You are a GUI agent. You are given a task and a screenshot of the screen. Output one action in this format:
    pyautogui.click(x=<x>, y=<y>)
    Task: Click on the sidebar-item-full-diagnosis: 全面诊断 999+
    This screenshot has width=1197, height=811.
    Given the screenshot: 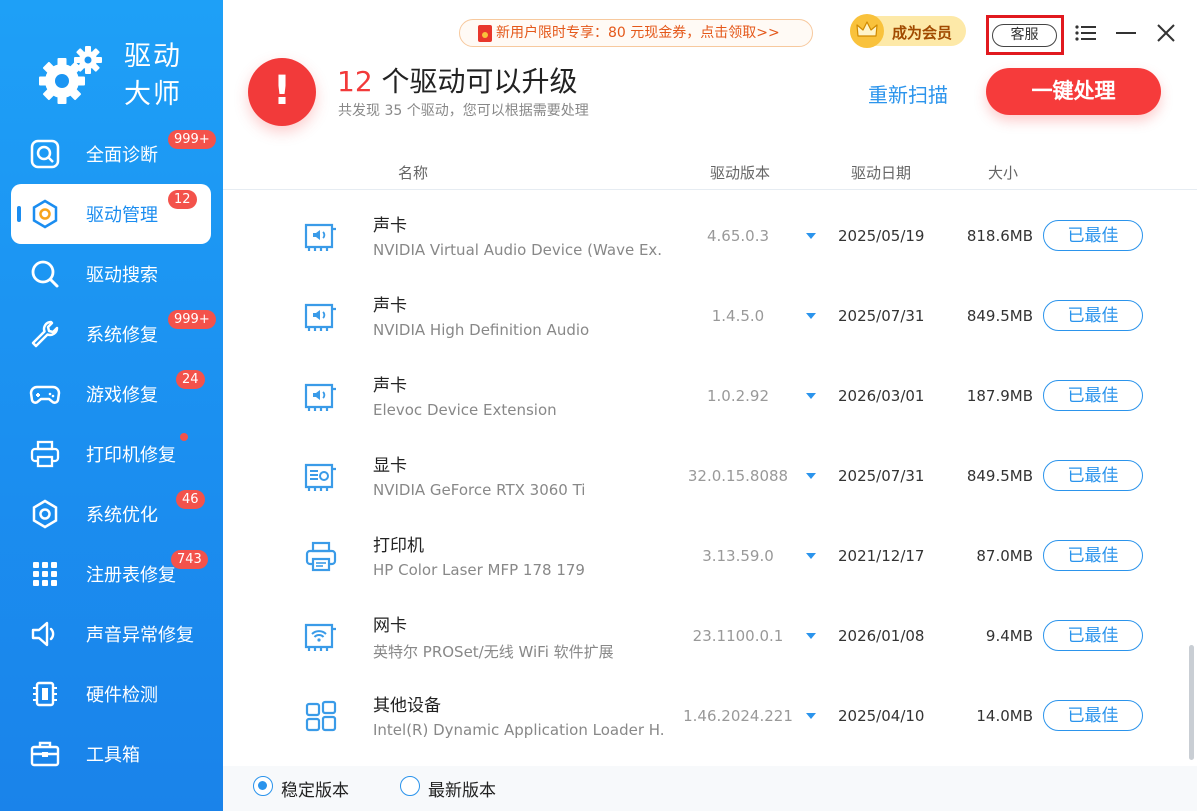 What is the action you would take?
    pyautogui.click(x=113, y=154)
    